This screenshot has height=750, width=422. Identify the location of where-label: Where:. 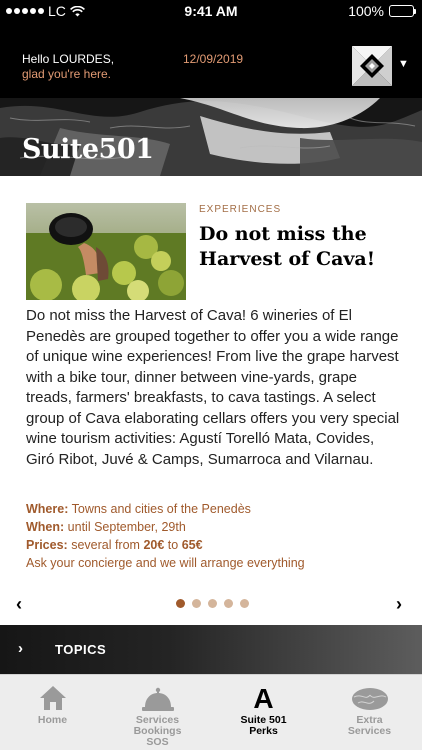
(47, 509).